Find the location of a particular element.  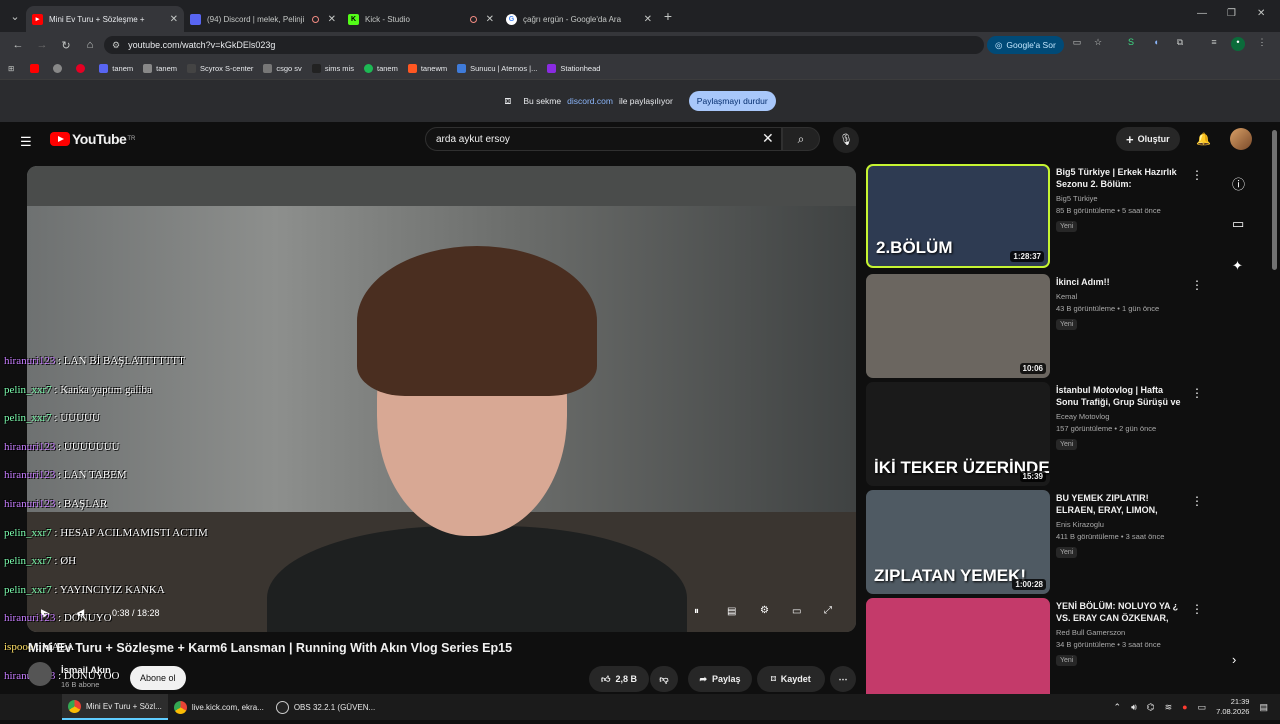

bookmark-star-icon: ☆ is located at coordinates (1098, 44).